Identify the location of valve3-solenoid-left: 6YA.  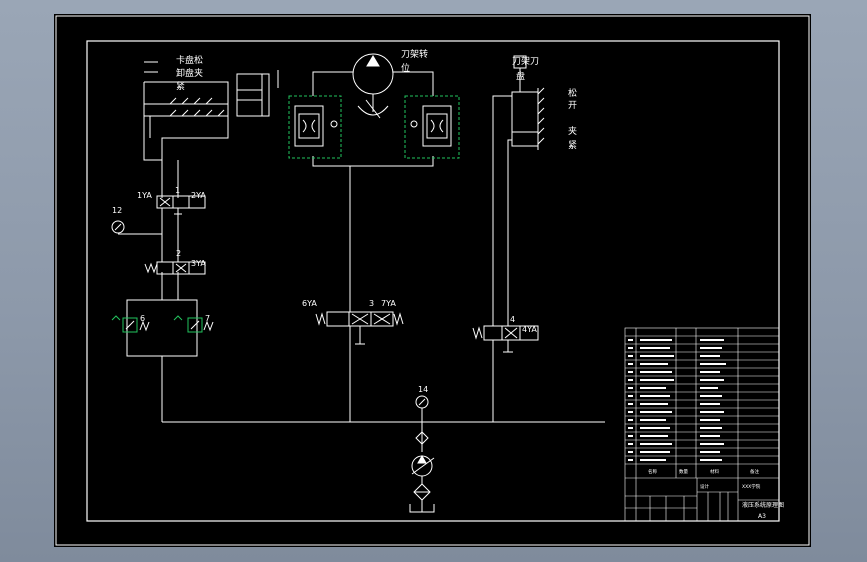
(309, 303).